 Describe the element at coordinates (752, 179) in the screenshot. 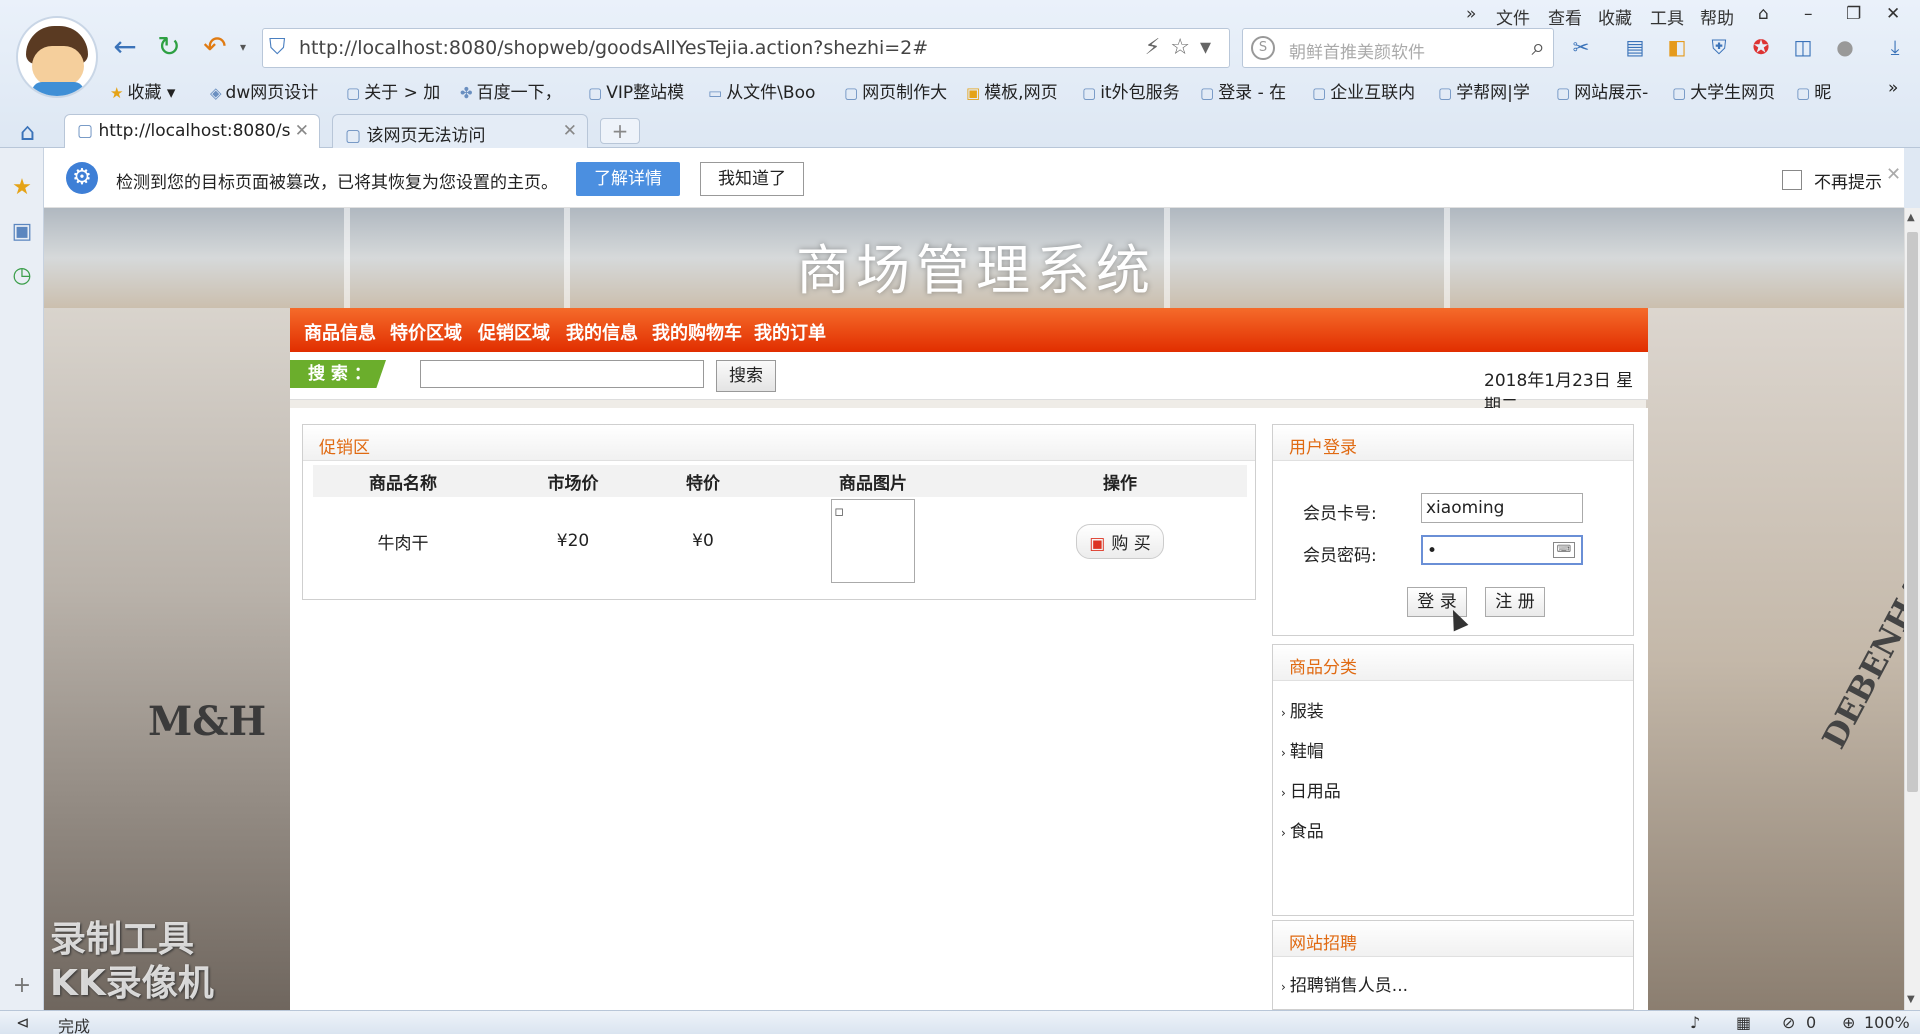

I see `got-it-button: 我知道了` at that location.